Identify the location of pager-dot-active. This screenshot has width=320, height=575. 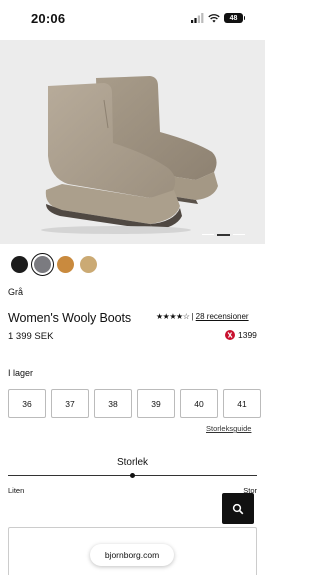
(223, 235).